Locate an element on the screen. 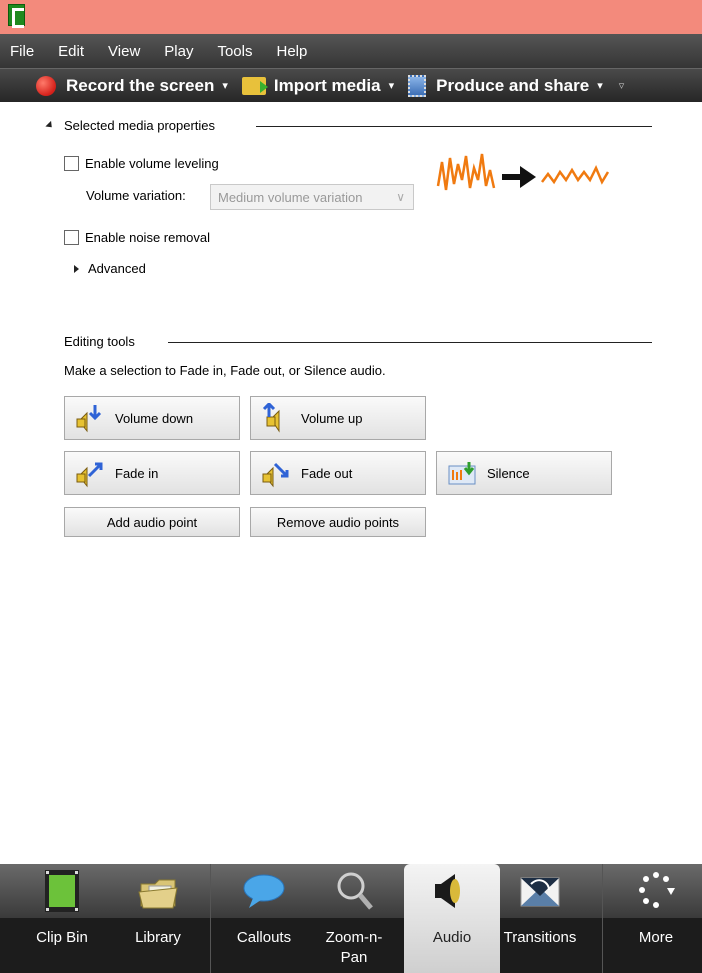  volume-up-button: Volume up is located at coordinates (338, 418).